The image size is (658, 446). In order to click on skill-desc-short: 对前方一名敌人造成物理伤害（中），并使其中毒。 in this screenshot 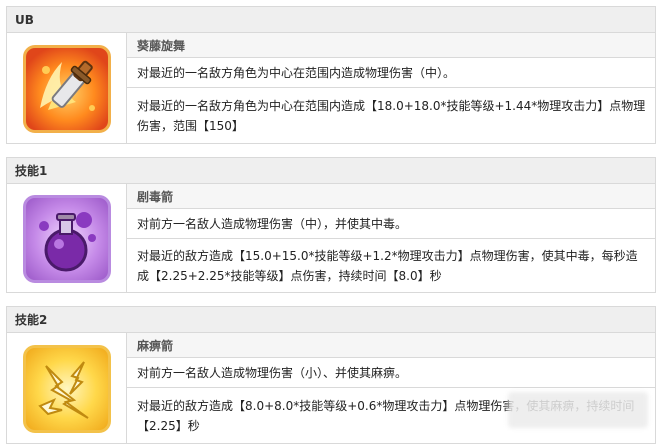, I will do `click(391, 224)`.